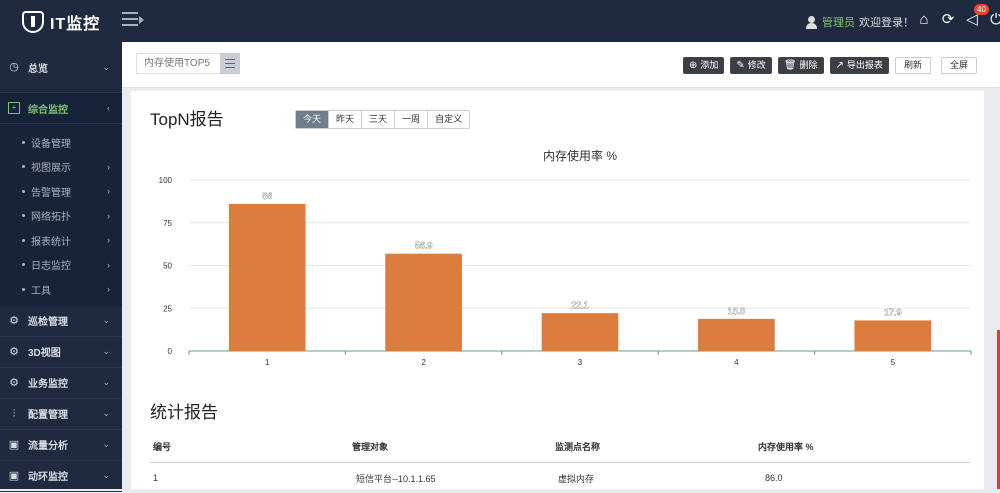  What do you see at coordinates (48, 446) in the screenshot?
I see `sidebar-item-label: 流量分析` at bounding box center [48, 446].